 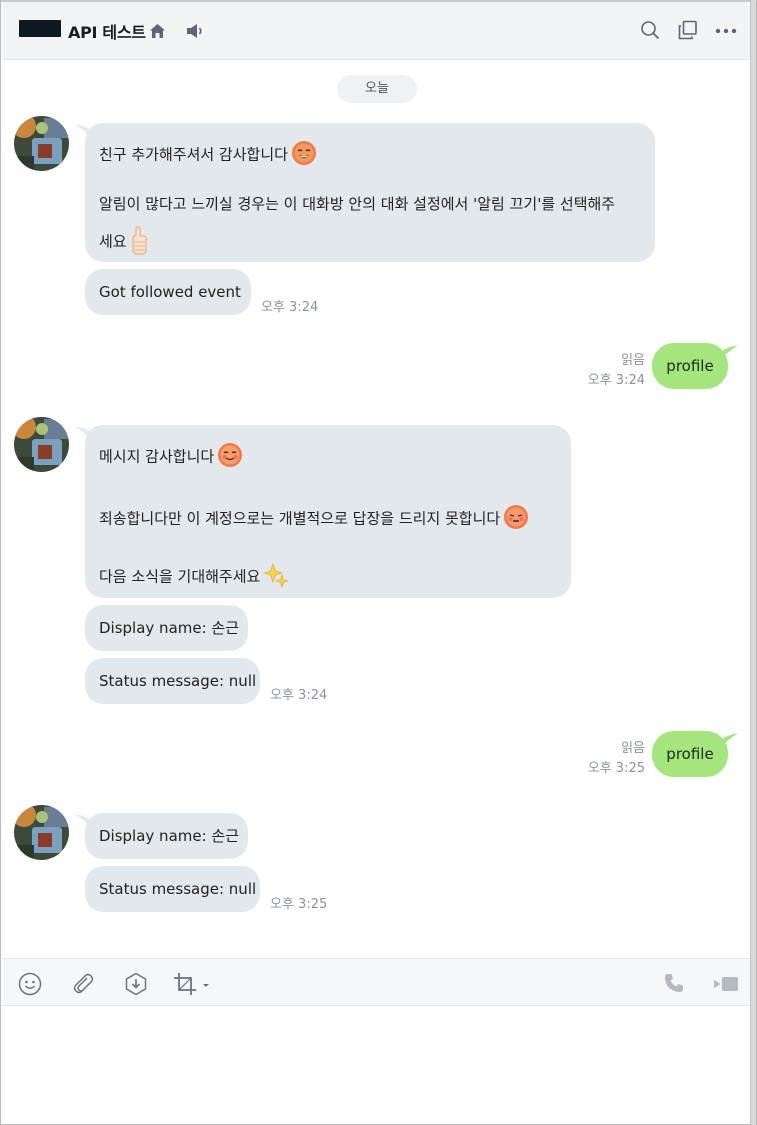 I want to click on video-icon, so click(x=726, y=986).